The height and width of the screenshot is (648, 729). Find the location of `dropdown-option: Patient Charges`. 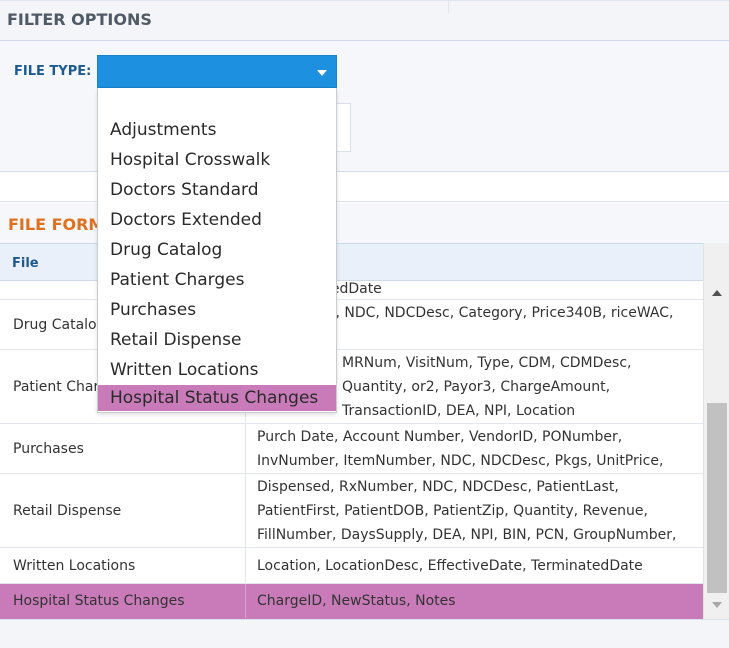

dropdown-option: Patient Charges is located at coordinates (217, 280).